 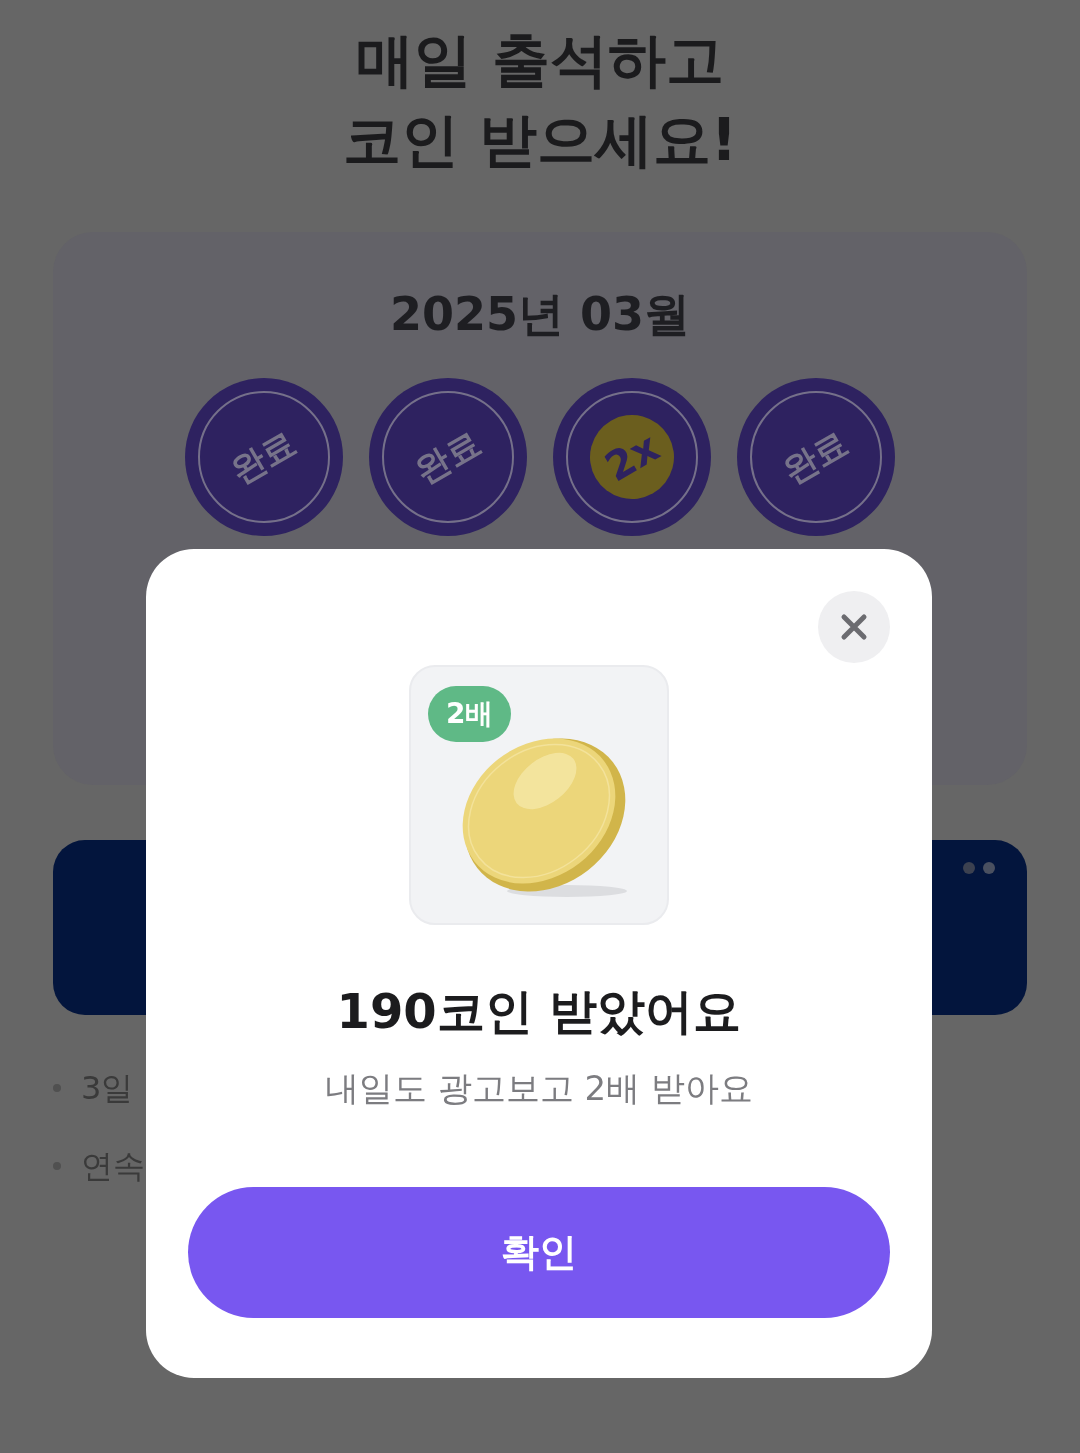 What do you see at coordinates (540, 314) in the screenshot?
I see `month-title: 2025년 03월` at bounding box center [540, 314].